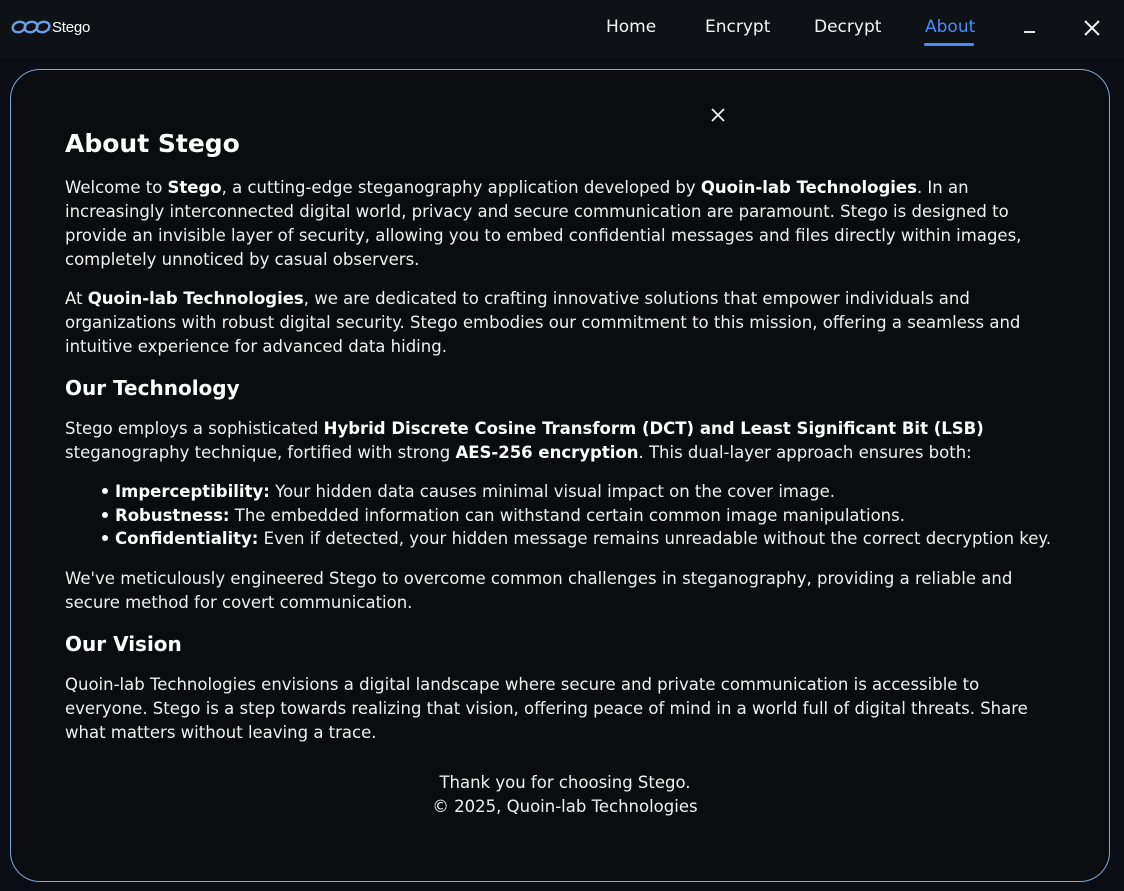 This screenshot has height=891, width=1124. Describe the element at coordinates (152, 143) in the screenshot. I see `page-title: About Stego` at that location.